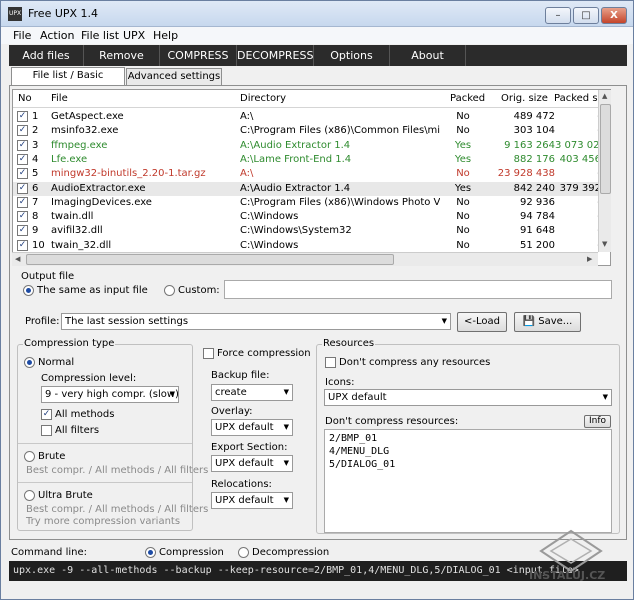 Image resolution: width=634 pixels, height=600 pixels. What do you see at coordinates (558, 15) in the screenshot?
I see `minimize-button: –` at bounding box center [558, 15].